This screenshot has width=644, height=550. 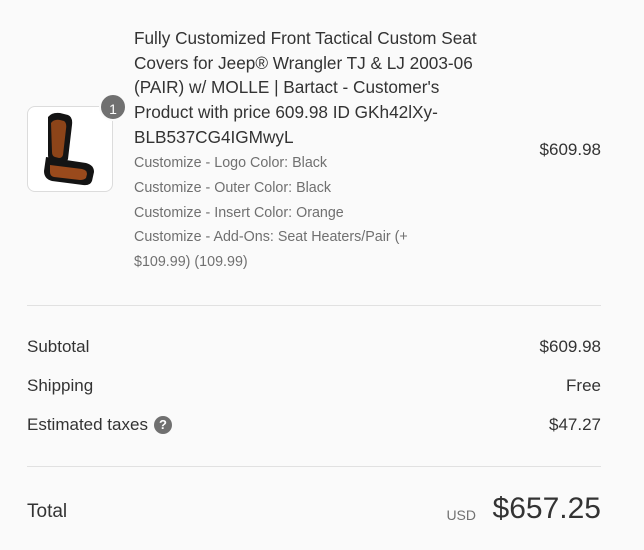 What do you see at coordinates (583, 385) in the screenshot?
I see `shipping-value: Free` at bounding box center [583, 385].